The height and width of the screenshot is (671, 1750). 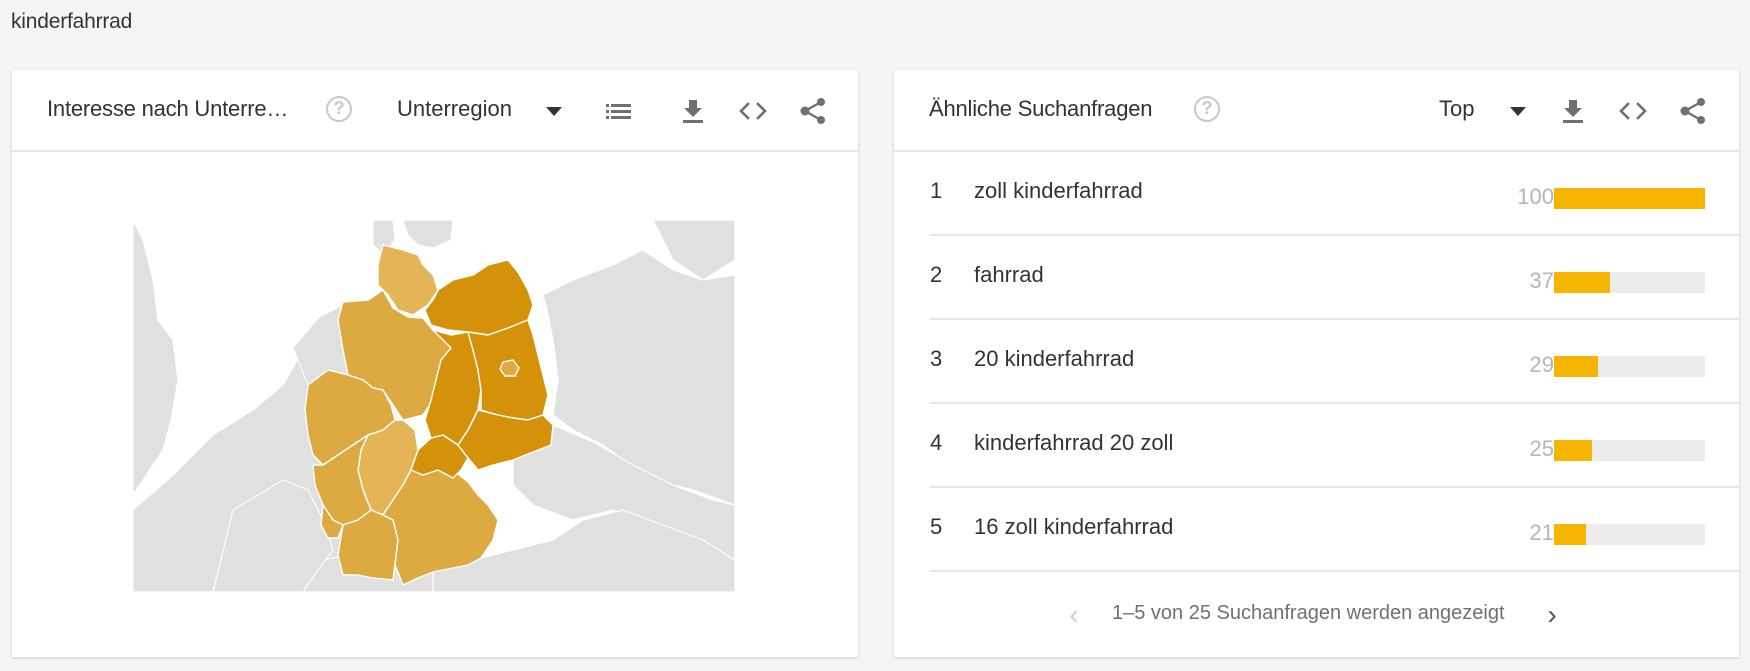 What do you see at coordinates (1552, 615) in the screenshot?
I see `chevron-right-icon: ›` at bounding box center [1552, 615].